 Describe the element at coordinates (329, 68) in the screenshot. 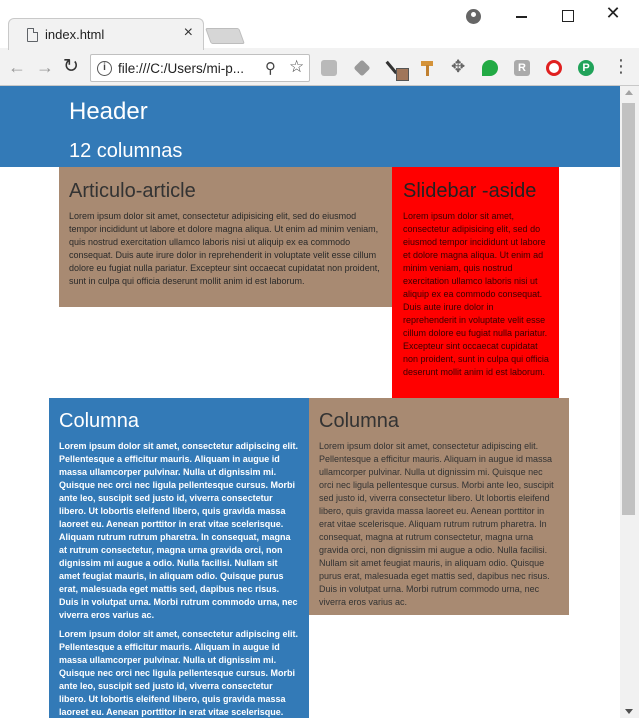

I see `pdf-extension-icon` at that location.